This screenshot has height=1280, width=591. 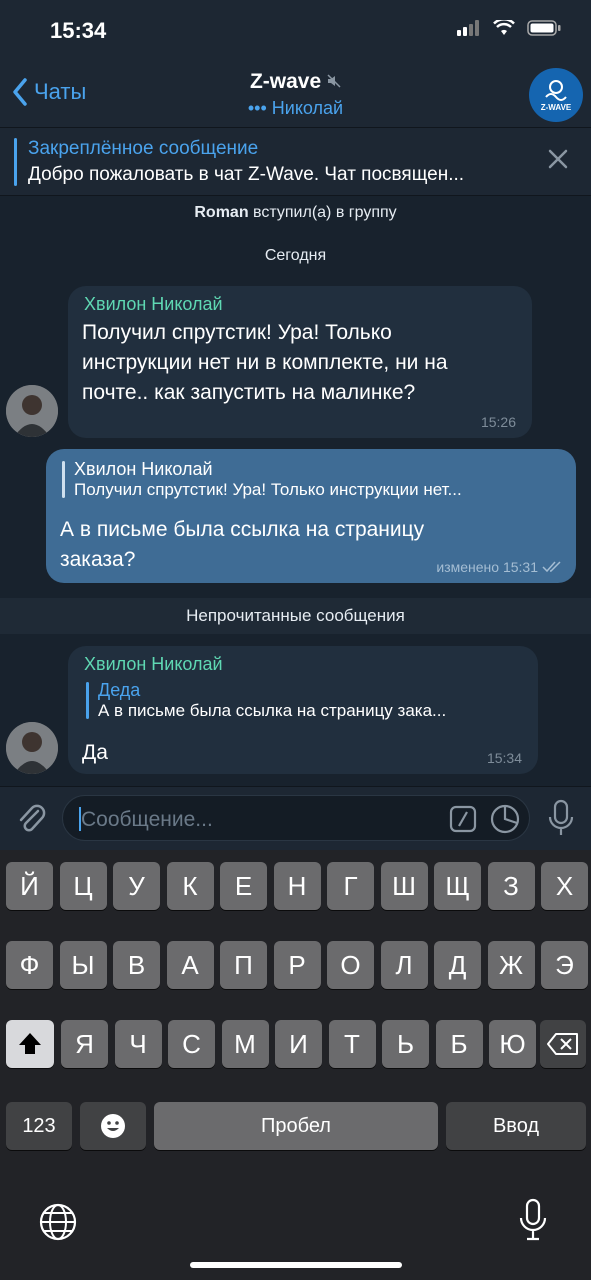 What do you see at coordinates (556, 90) in the screenshot?
I see `z-wave-logo-icon` at bounding box center [556, 90].